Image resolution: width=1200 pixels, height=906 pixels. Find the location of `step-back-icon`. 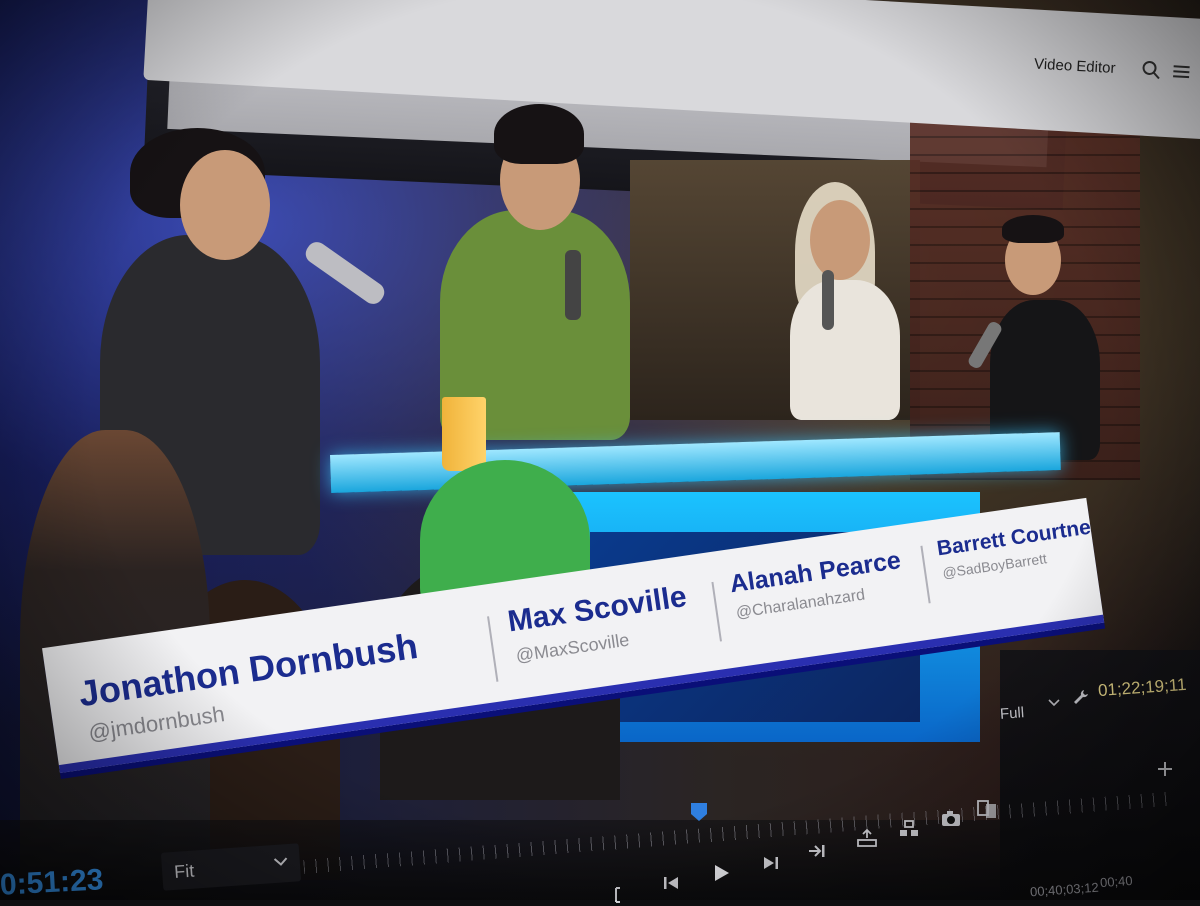

step-back-icon is located at coordinates (671, 883).